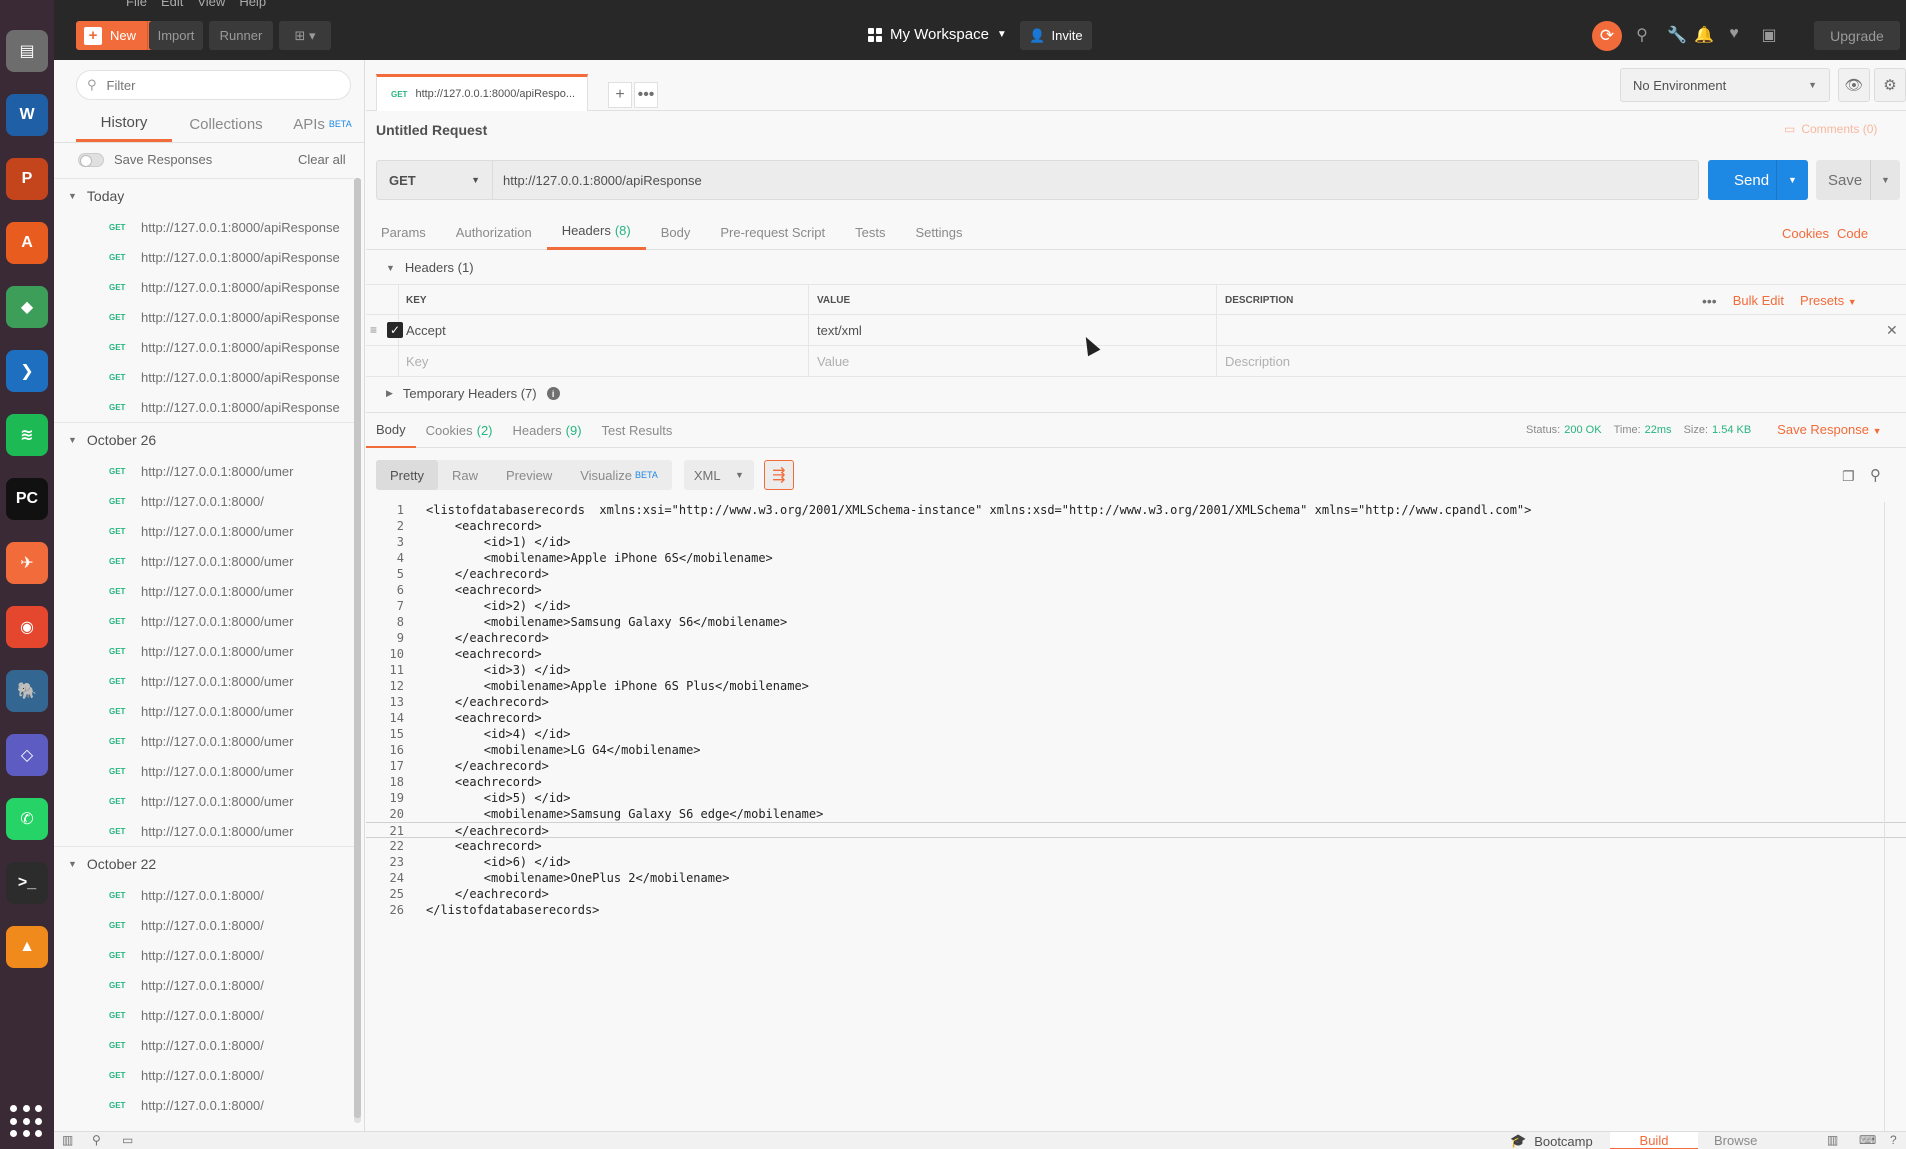 This screenshot has height=1149, width=1906. Describe the element at coordinates (204, 863) in the screenshot. I see `history-group-header: ▼ October 22` at that location.